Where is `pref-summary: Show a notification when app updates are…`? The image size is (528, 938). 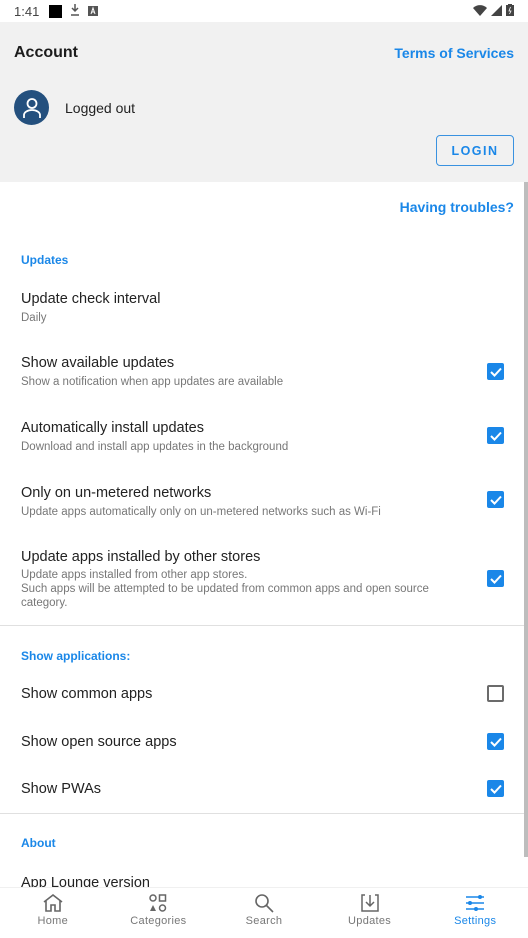 pref-summary: Show a notification when app updates are… is located at coordinates (152, 382).